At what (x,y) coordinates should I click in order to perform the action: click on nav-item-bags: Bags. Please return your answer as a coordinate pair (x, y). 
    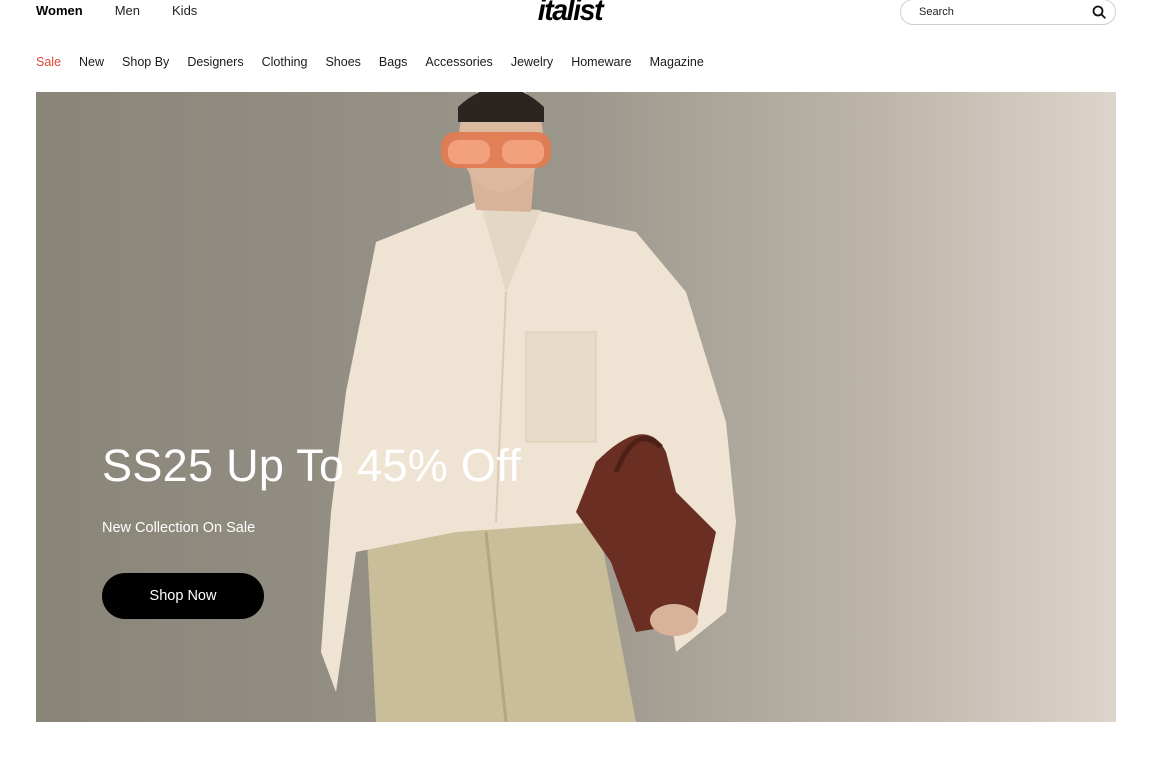
    Looking at the image, I should click on (393, 62).